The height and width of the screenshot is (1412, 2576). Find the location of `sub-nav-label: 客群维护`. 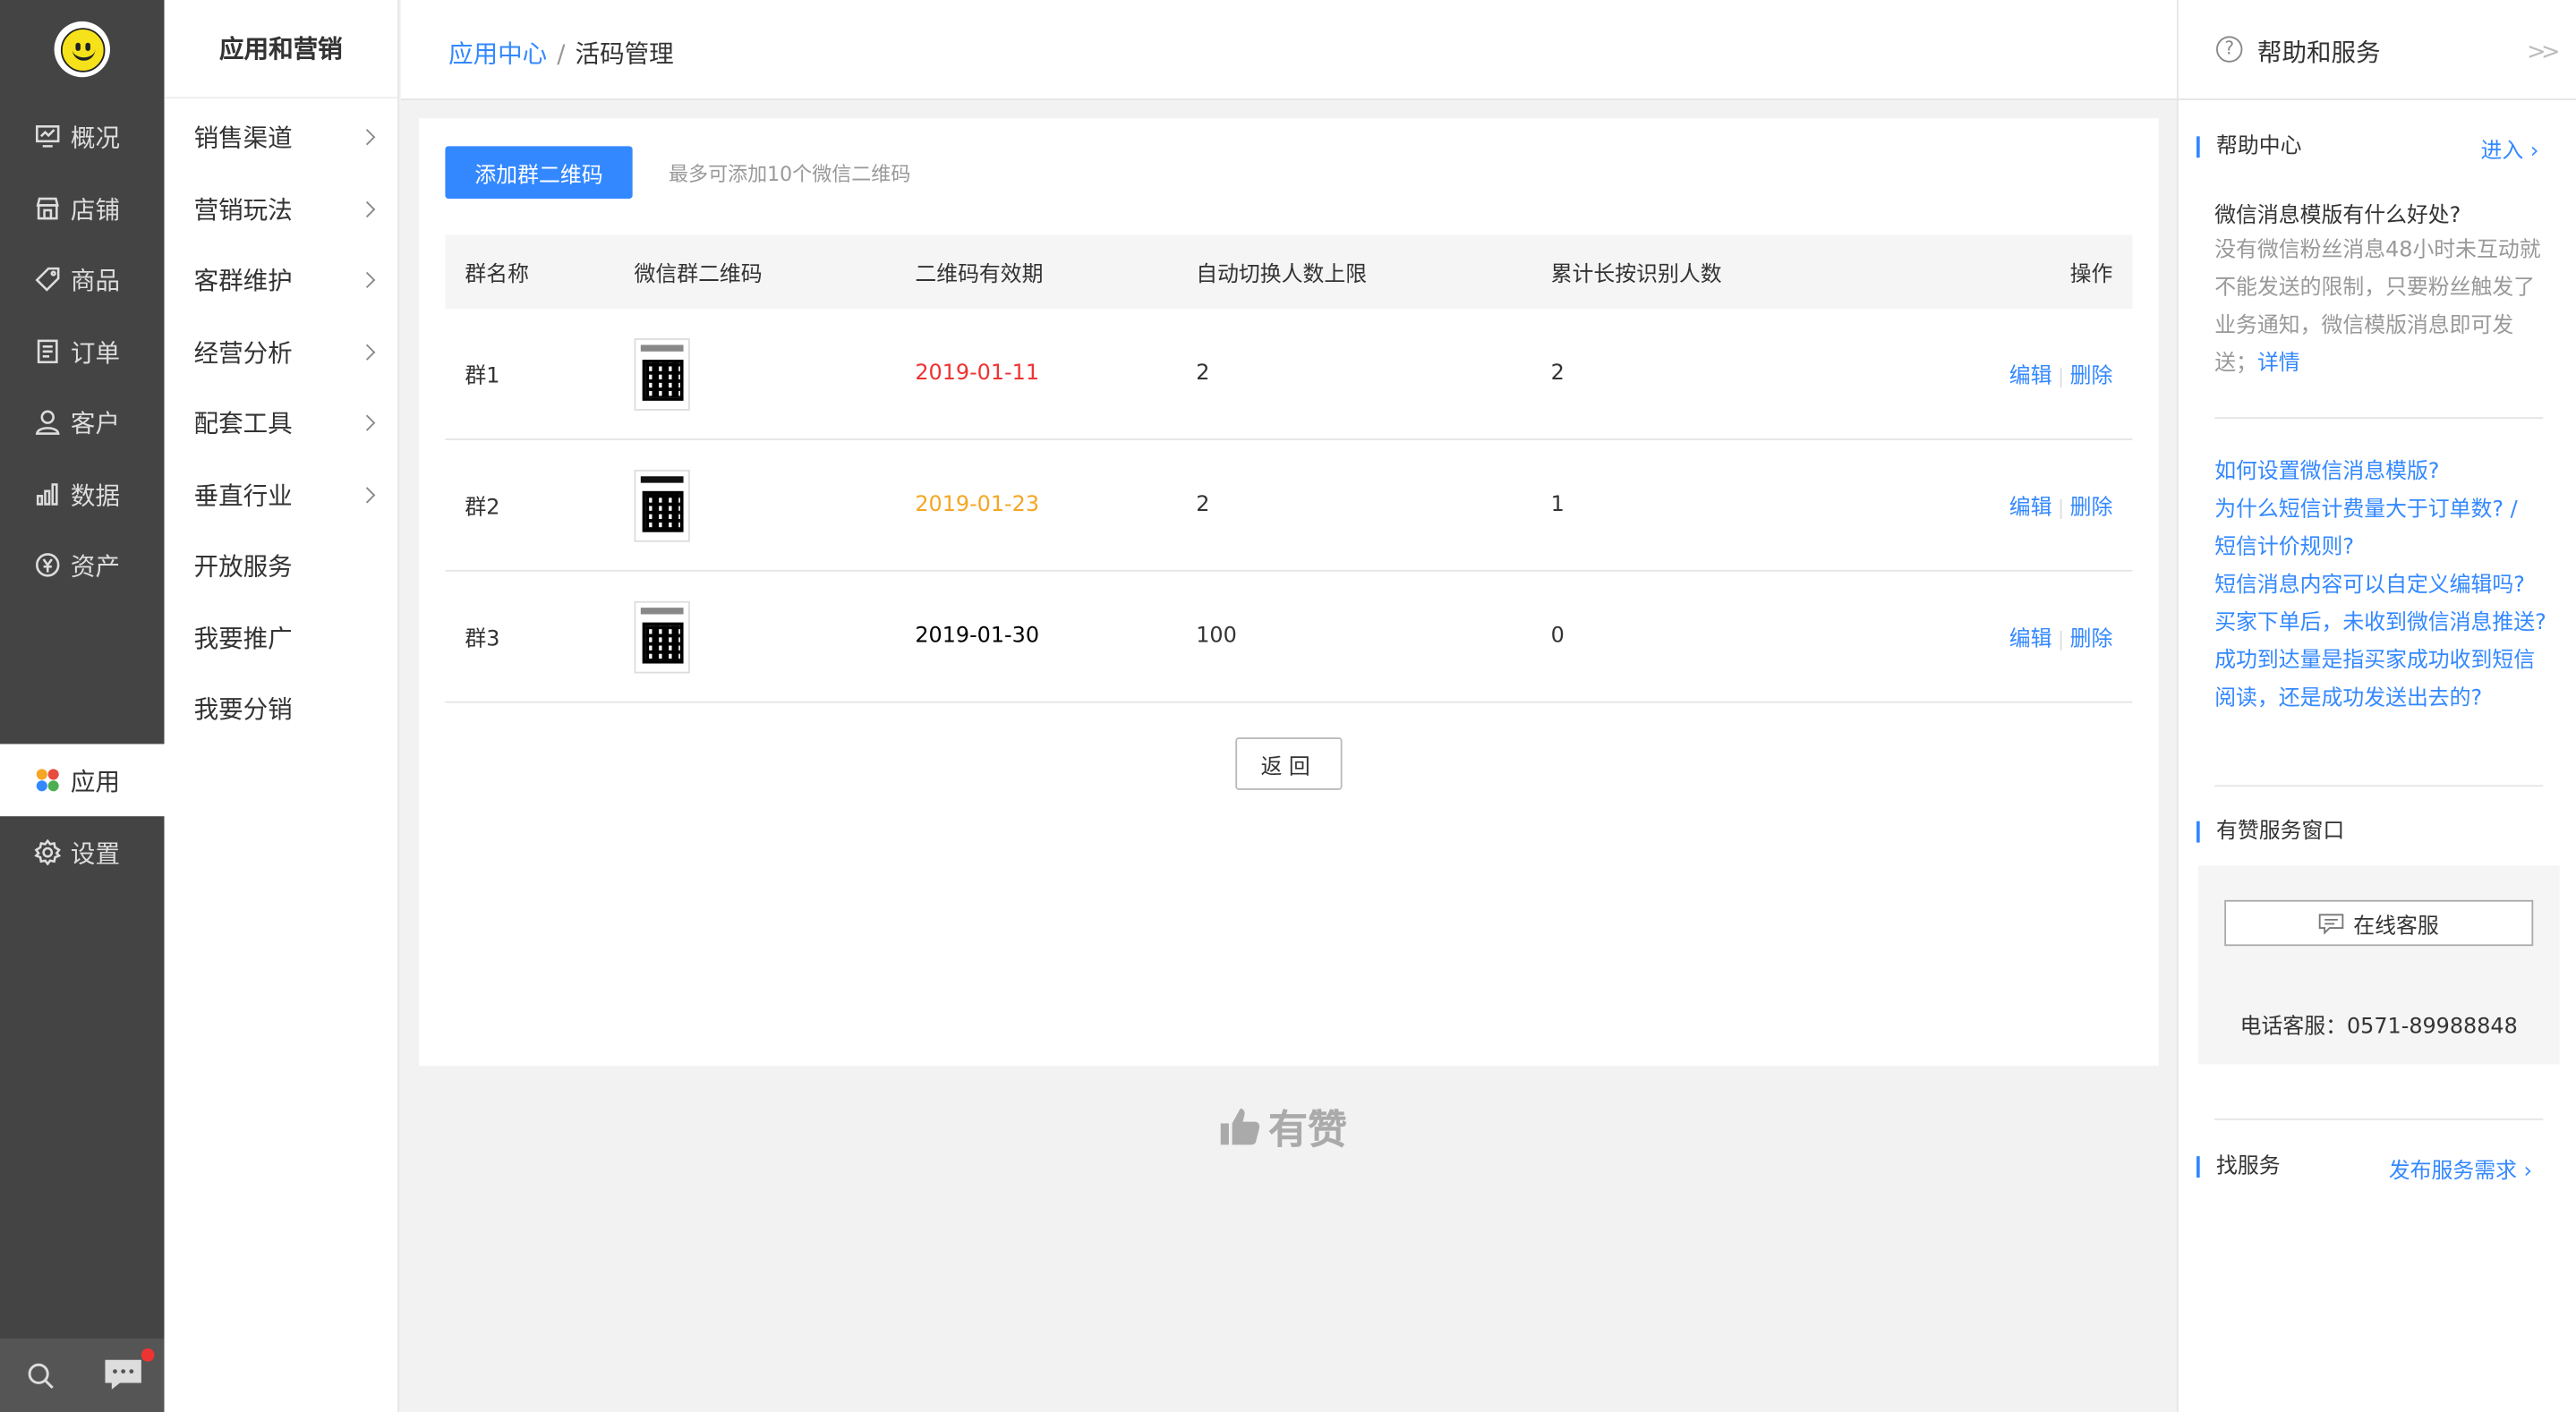

sub-nav-label: 客群维护 is located at coordinates (243, 280).